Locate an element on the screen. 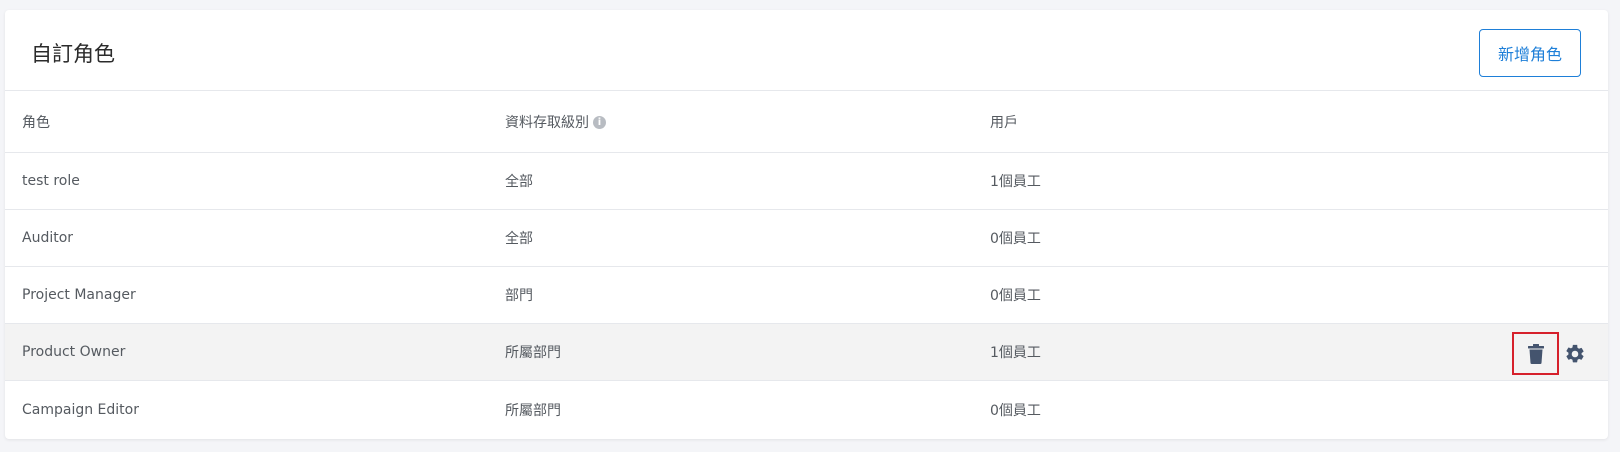 The image size is (1620, 452). column-header-access-level-label: 資料存取級別 is located at coordinates (547, 122).